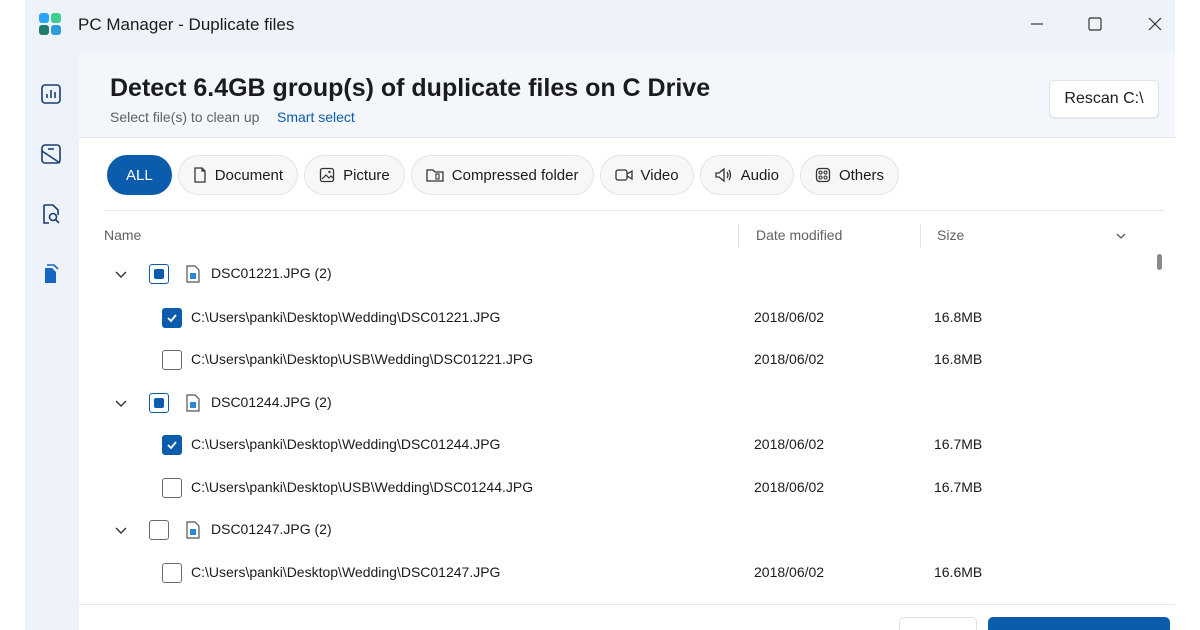  What do you see at coordinates (722, 175) in the screenshot?
I see `audio-icon` at bounding box center [722, 175].